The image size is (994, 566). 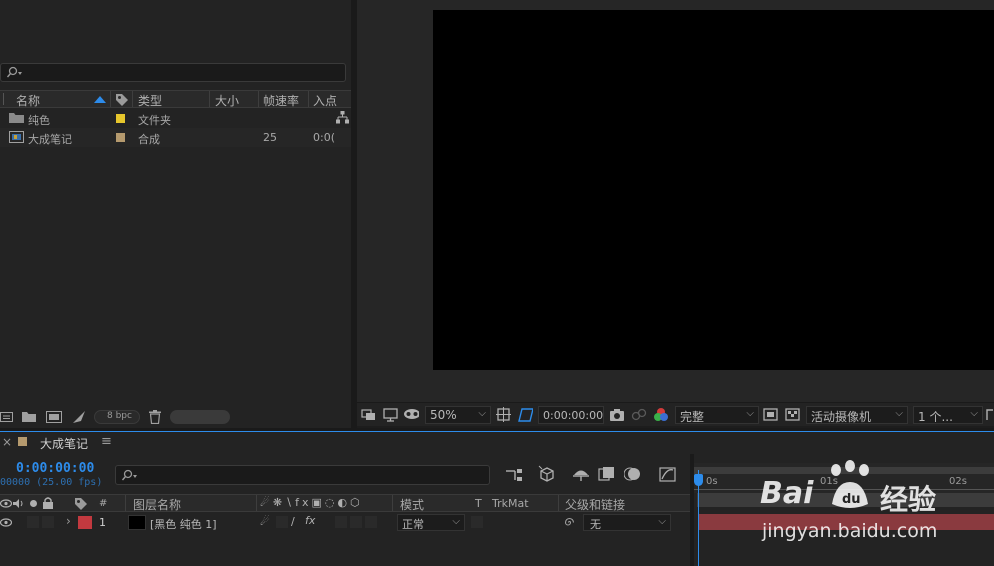 What do you see at coordinates (302, 475) in the screenshot?
I see `layer-search-input` at bounding box center [302, 475].